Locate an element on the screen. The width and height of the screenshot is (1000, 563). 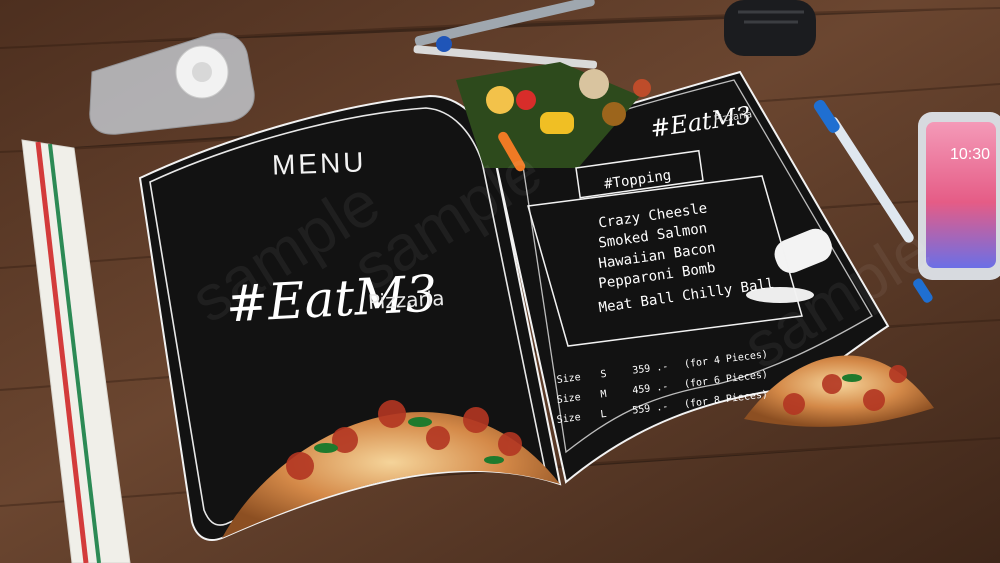
pen-holder is located at coordinates (770, 28).